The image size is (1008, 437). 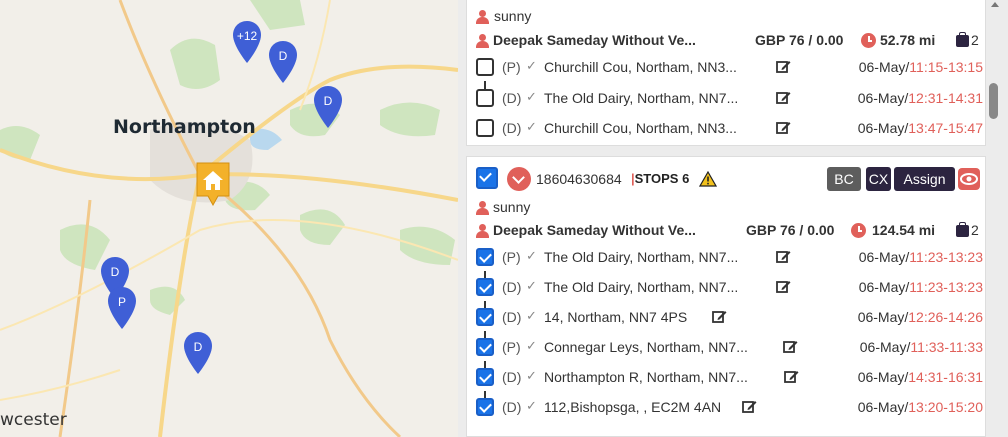 I want to click on pin-label: P, so click(x=121, y=302).